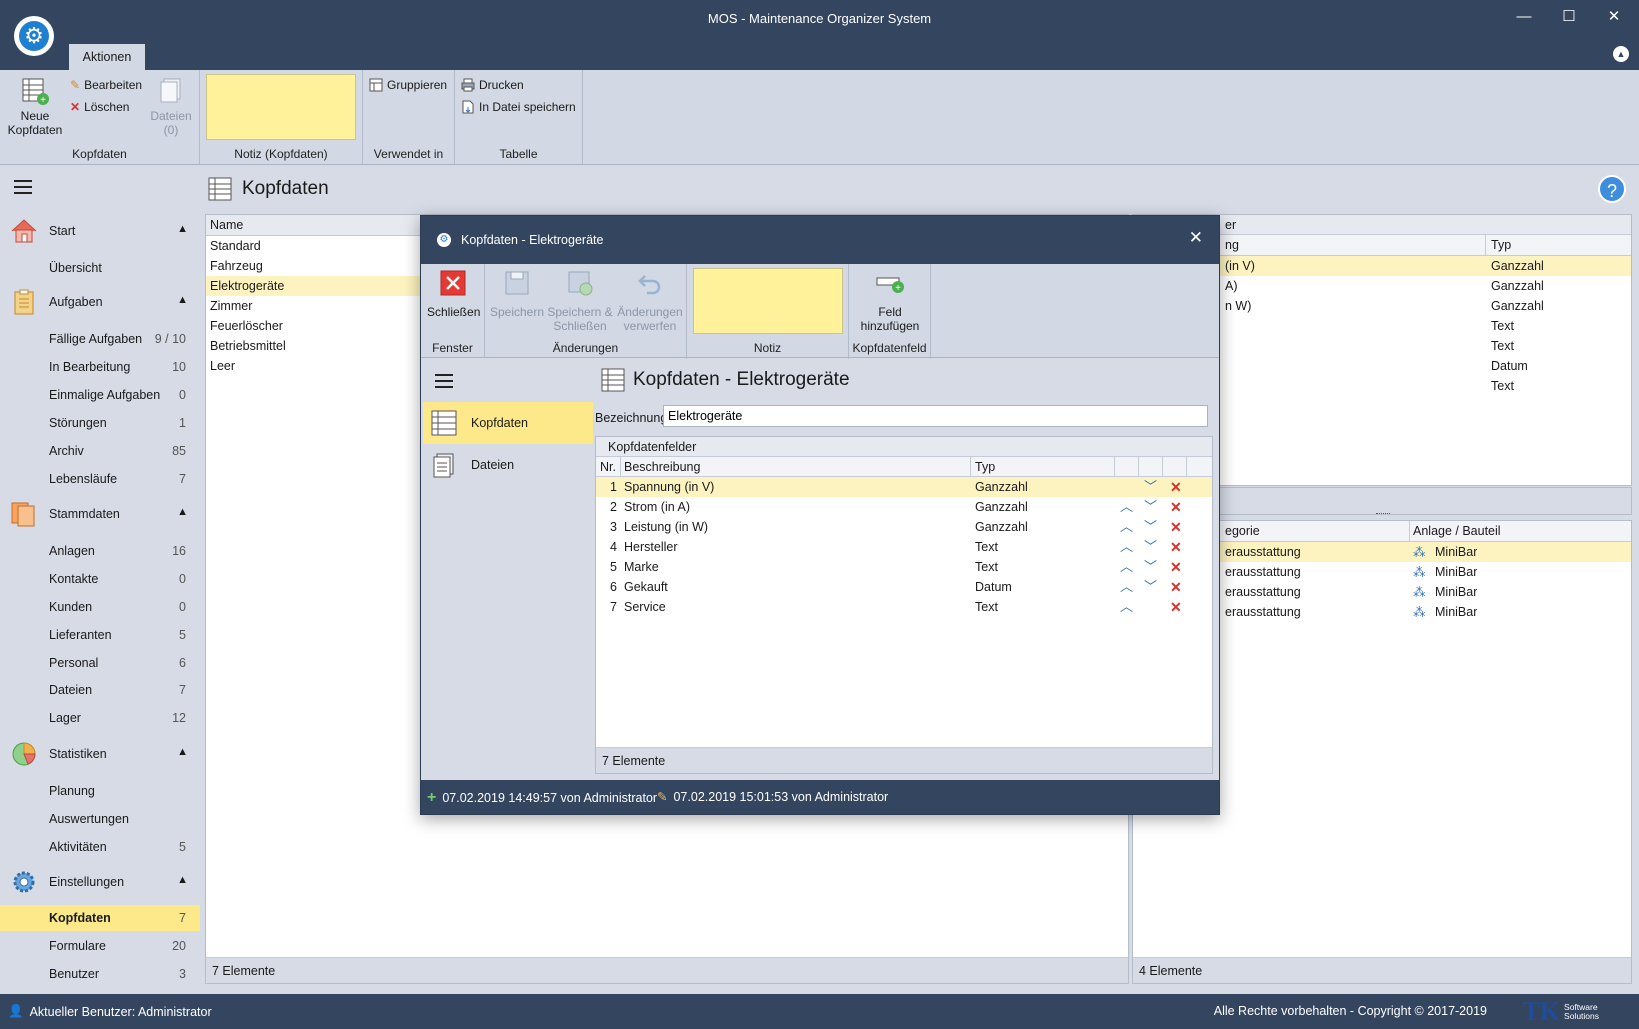  Describe the element at coordinates (1612, 189) in the screenshot. I see `help-button: ?` at that location.